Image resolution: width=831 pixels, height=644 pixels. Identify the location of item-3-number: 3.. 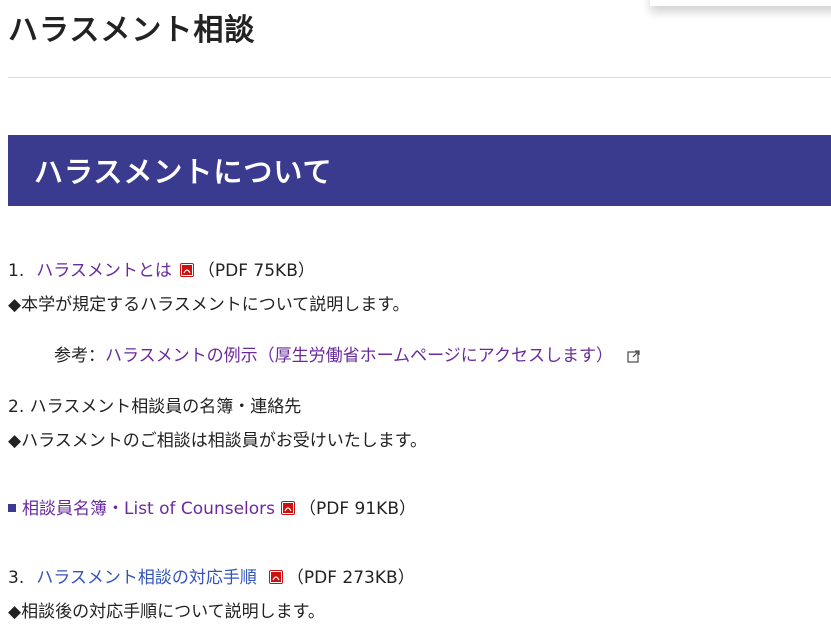
(16, 578).